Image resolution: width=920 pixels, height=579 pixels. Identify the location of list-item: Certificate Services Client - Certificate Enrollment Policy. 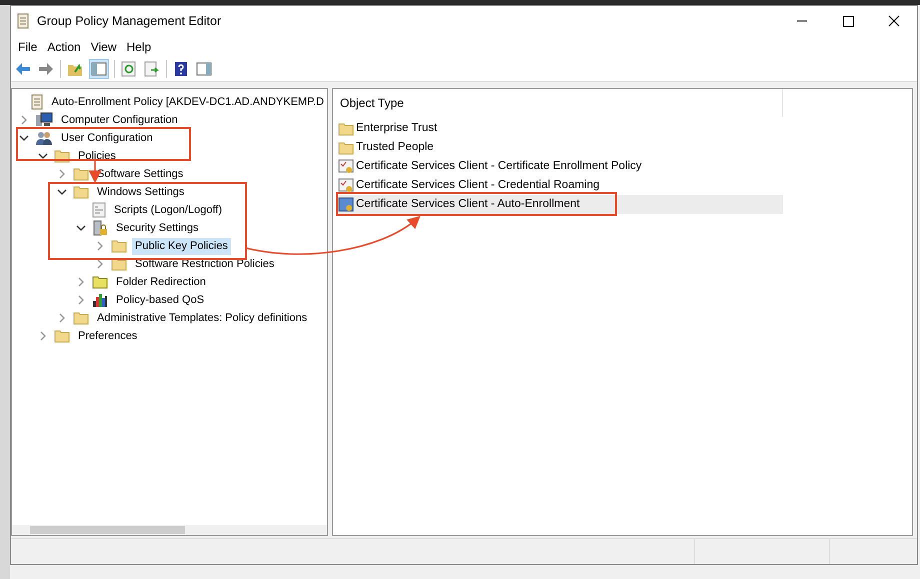
(560, 166).